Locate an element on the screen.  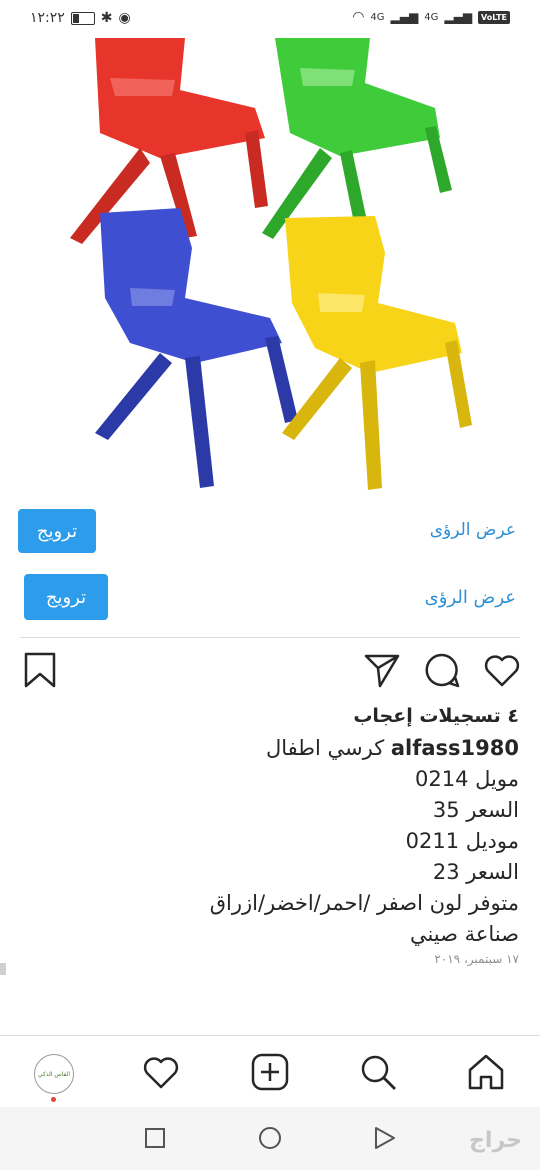
caption-line: متوفر لون اصفر /احمر/اخضر/ازراق is located at coordinates (364, 903).